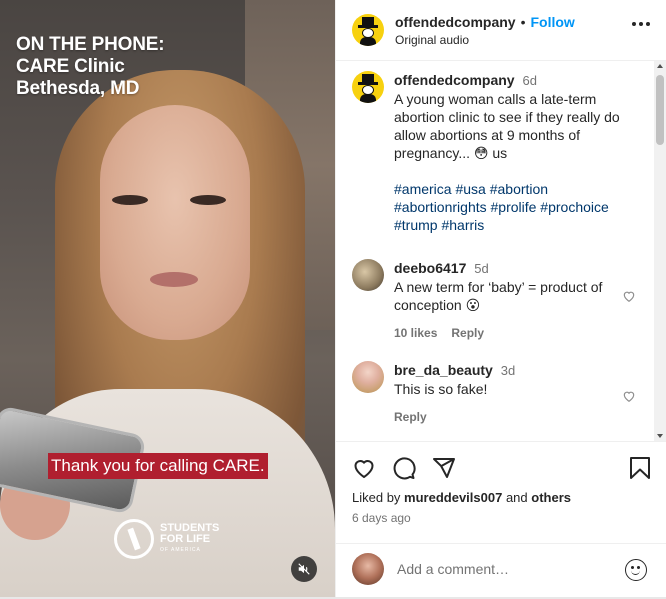 The image size is (666, 599). I want to click on comment-header: bre_da_beauty 3d, so click(509, 370).